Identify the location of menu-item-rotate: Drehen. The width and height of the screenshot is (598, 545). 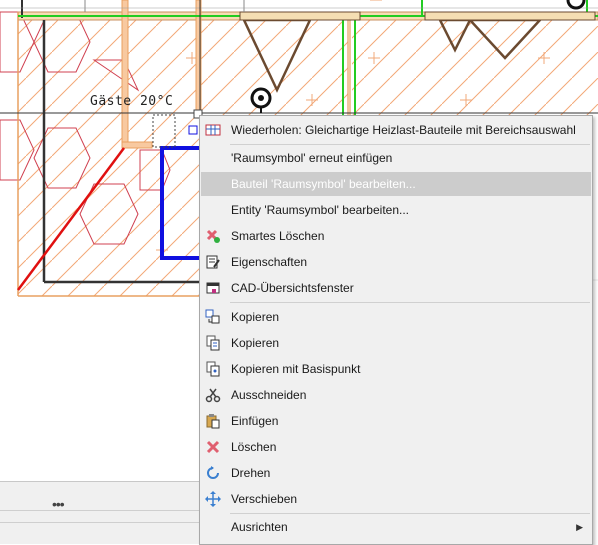
(396, 473).